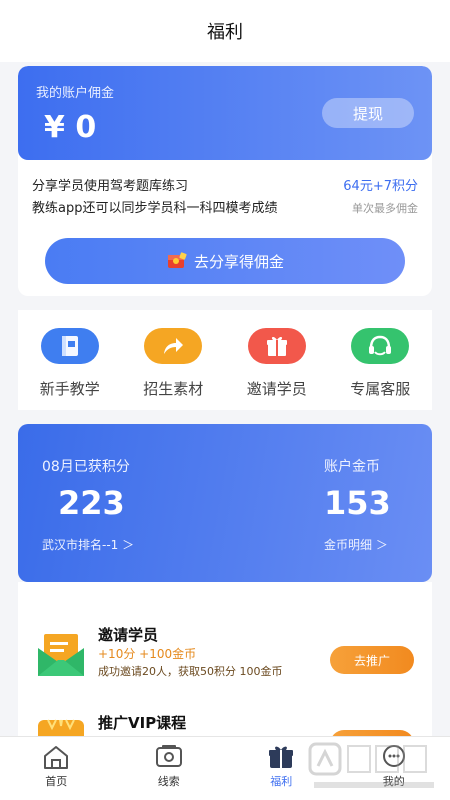 The image size is (450, 800). What do you see at coordinates (70, 127) in the screenshot?
I see `account-commission-amount: ¥ 0` at bounding box center [70, 127].